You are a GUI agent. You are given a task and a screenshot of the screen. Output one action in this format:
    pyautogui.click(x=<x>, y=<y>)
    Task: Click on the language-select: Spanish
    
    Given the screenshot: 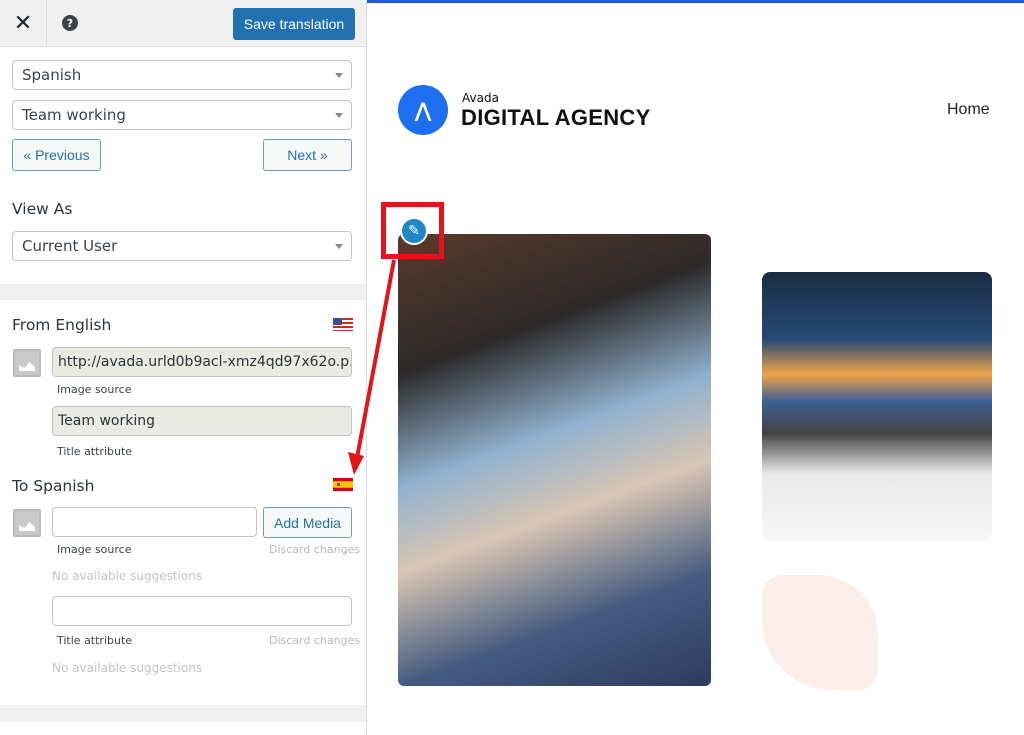 What is the action you would take?
    pyautogui.click(x=182, y=75)
    